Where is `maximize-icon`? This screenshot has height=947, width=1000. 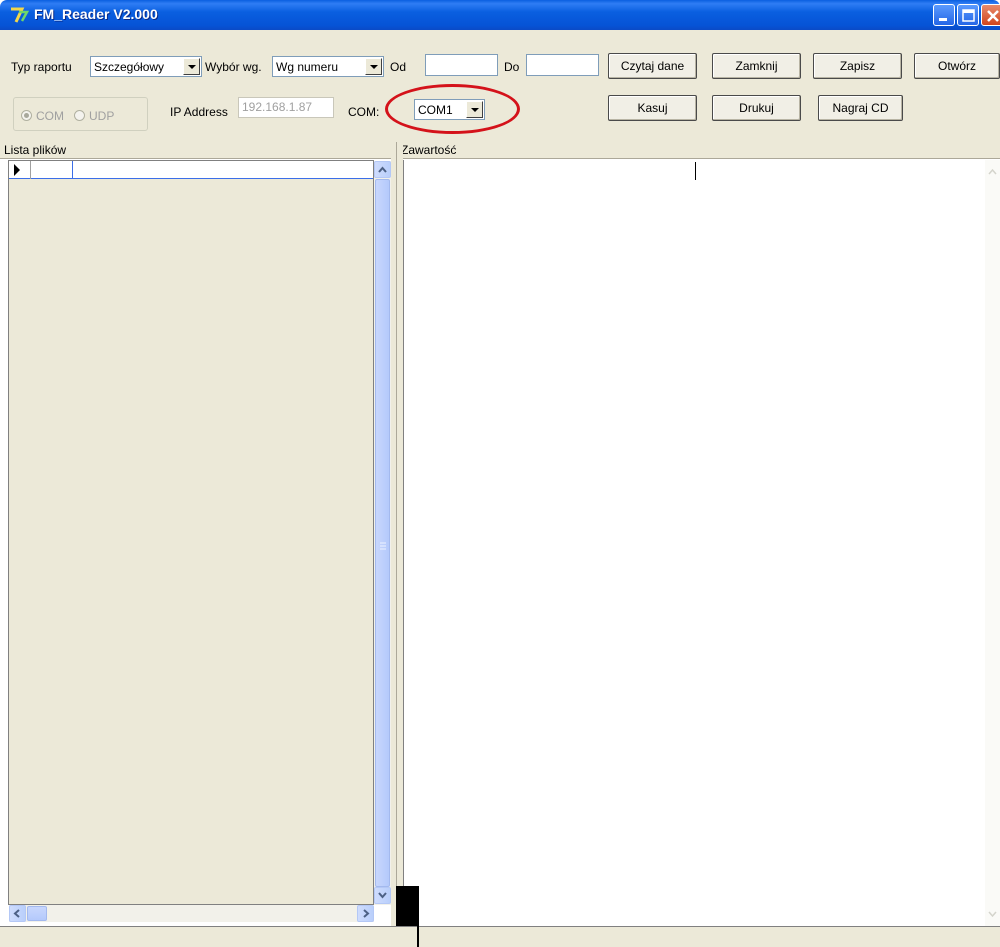 maximize-icon is located at coordinates (968, 15).